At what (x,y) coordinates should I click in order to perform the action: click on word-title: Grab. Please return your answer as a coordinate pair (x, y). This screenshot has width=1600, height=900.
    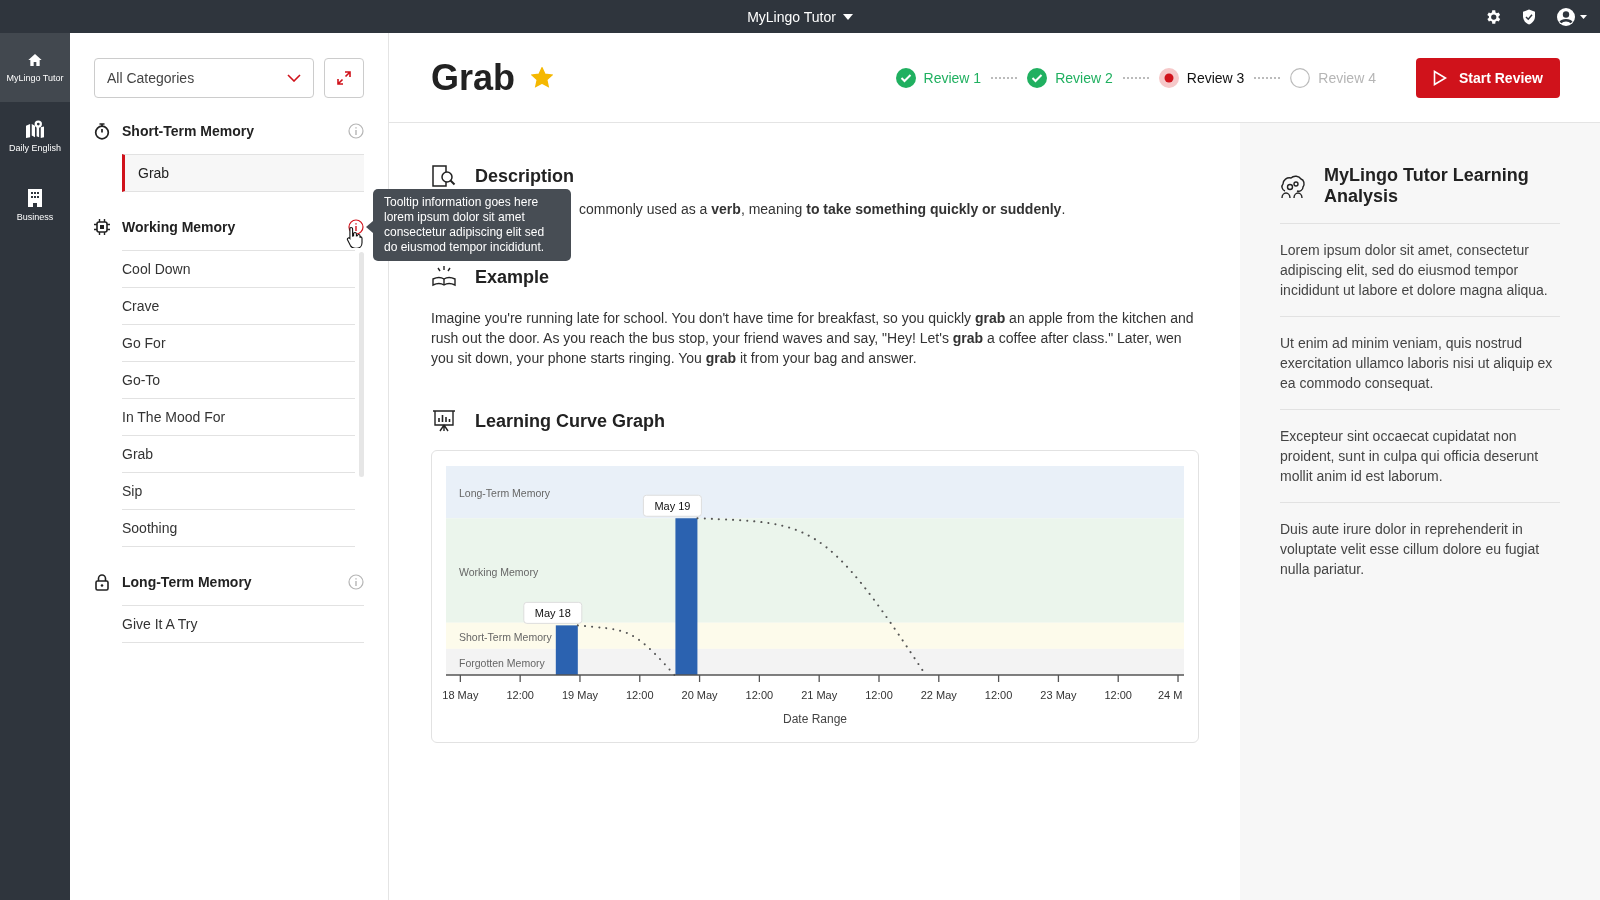
    Looking at the image, I should click on (473, 77).